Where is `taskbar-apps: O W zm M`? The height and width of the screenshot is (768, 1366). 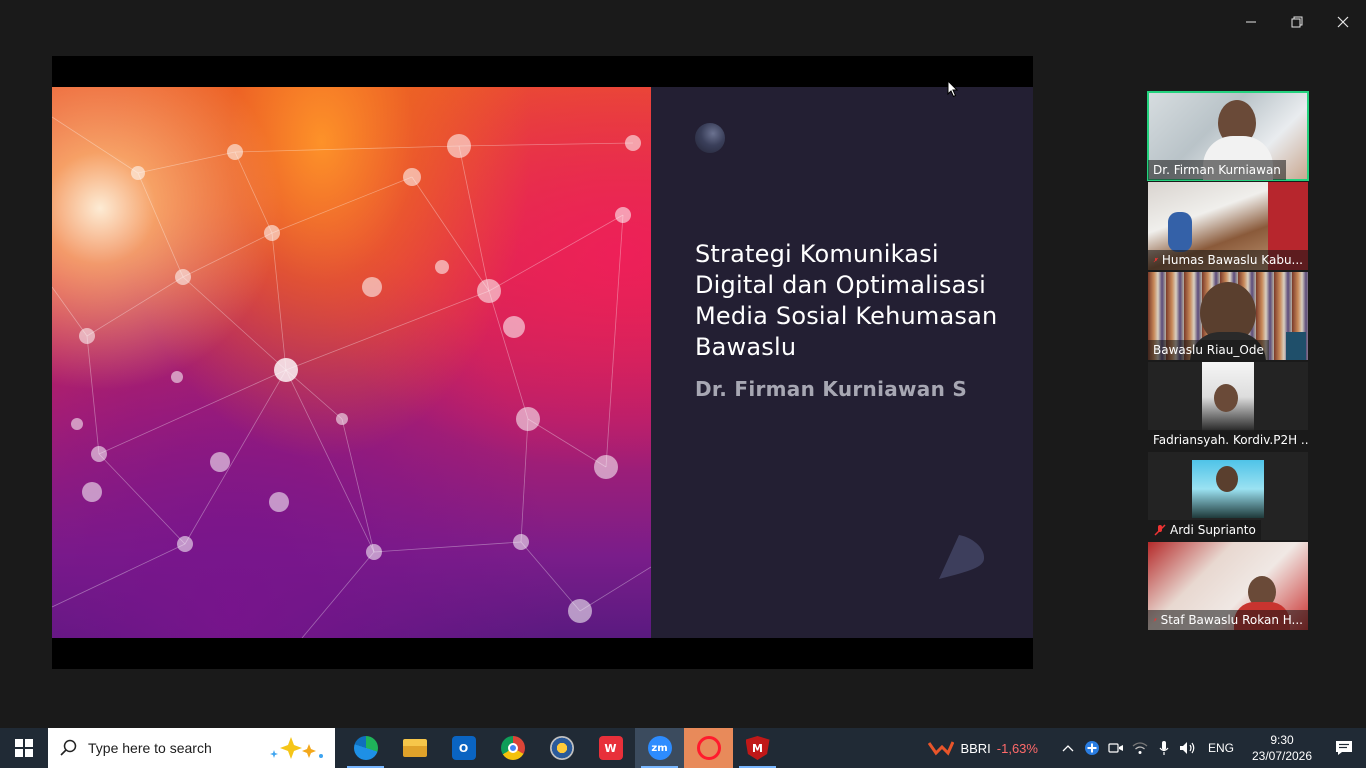
taskbar-apps: O W zm M is located at coordinates (561, 748).